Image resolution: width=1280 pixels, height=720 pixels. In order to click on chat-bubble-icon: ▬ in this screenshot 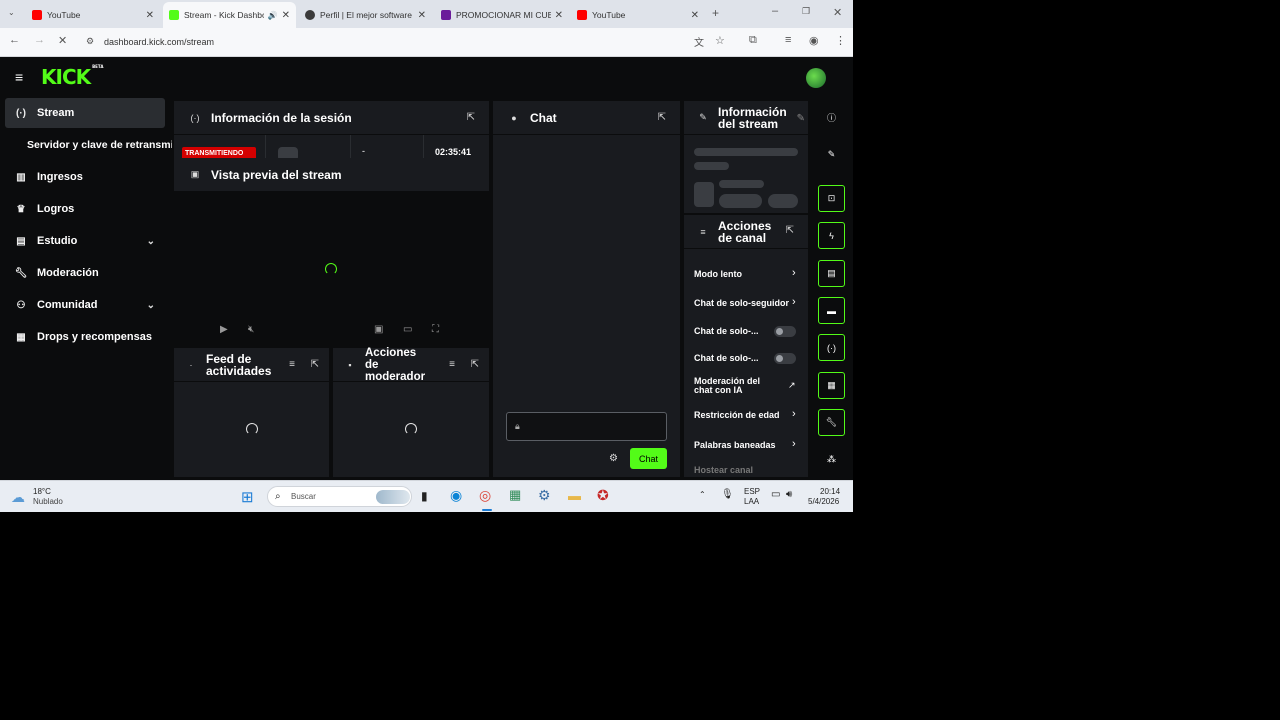, I will do `click(831, 310)`.